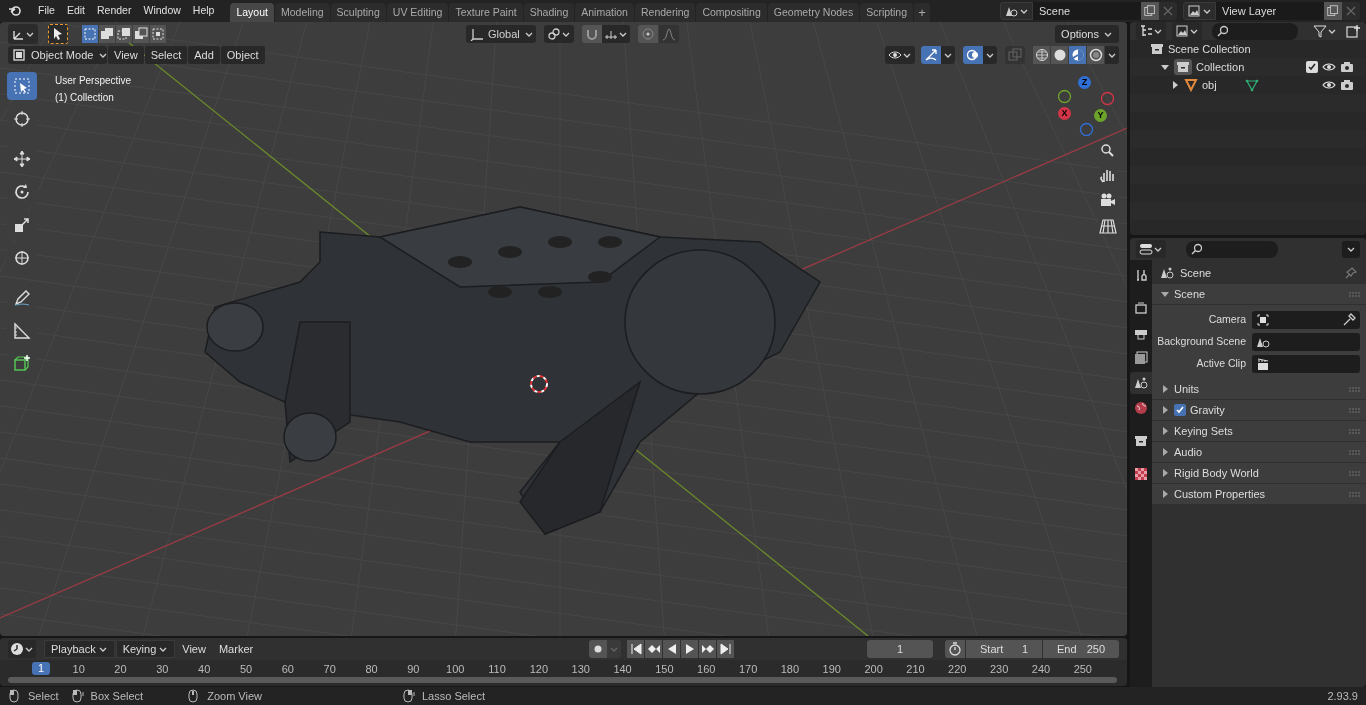 This screenshot has width=1366, height=705. I want to click on current-frame-field: 1, so click(900, 649).